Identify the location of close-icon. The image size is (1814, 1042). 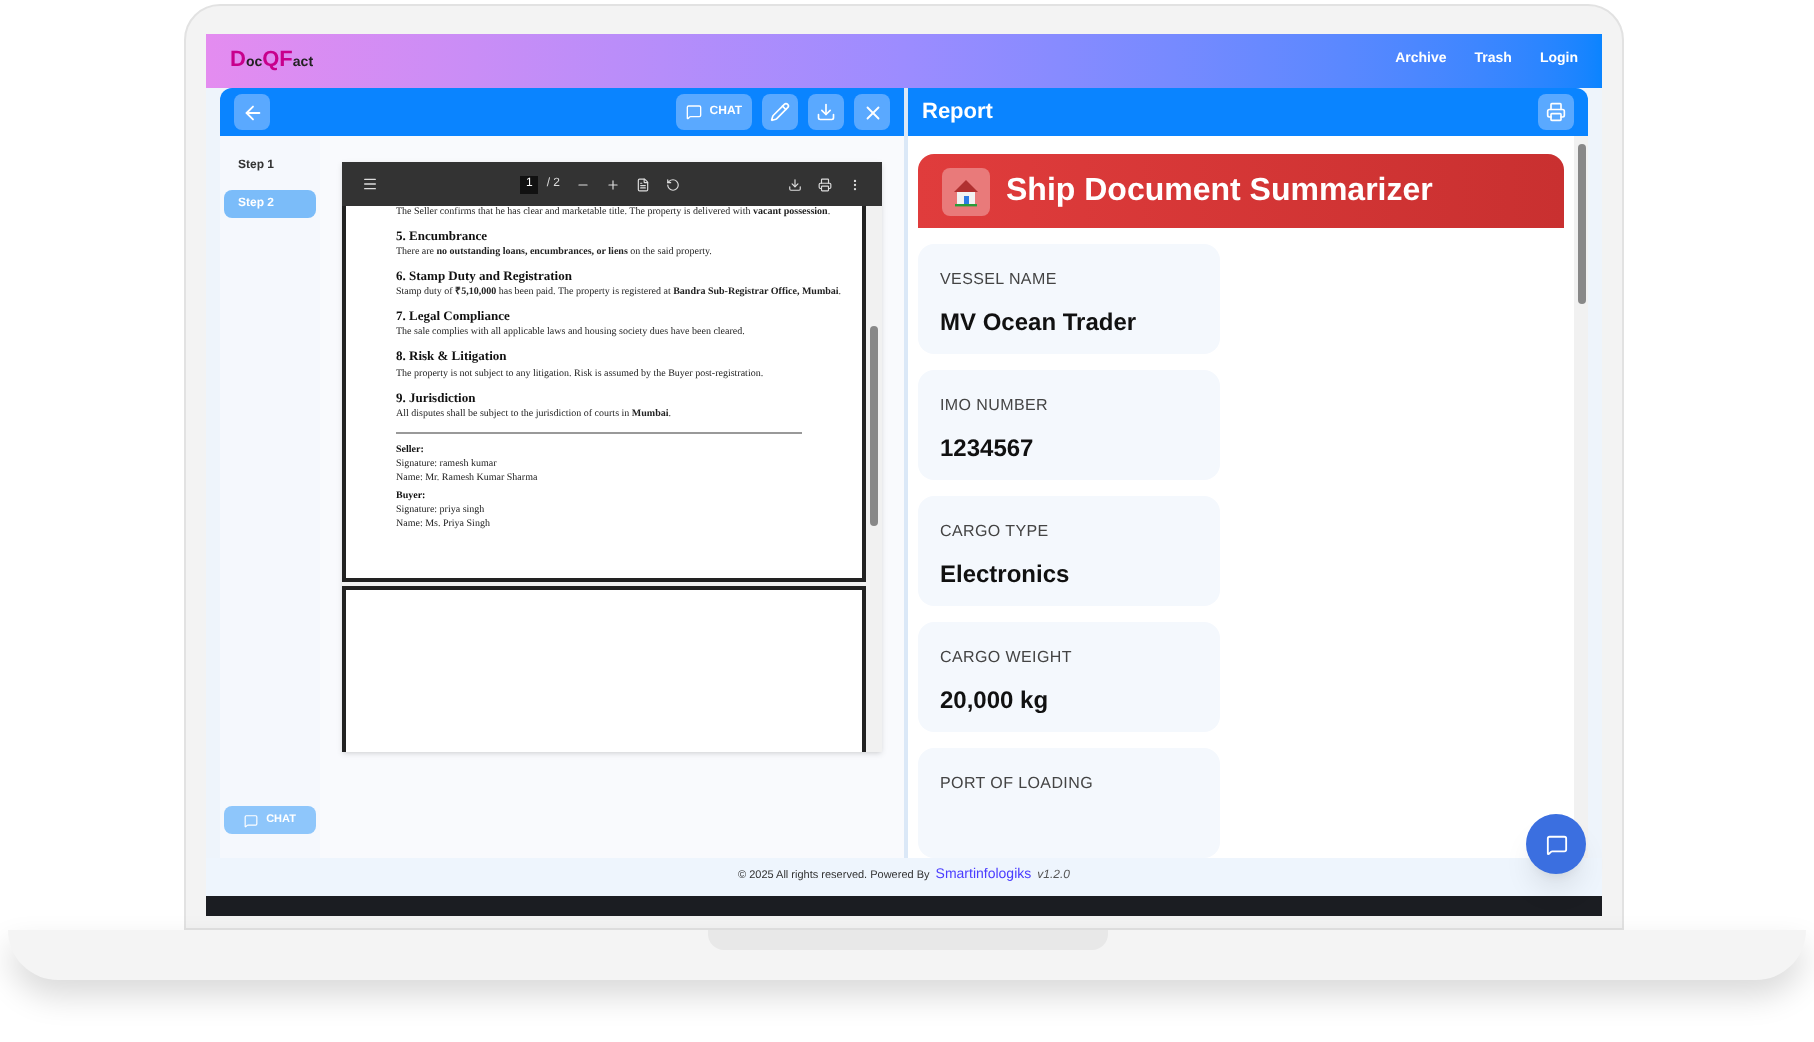
(872, 112).